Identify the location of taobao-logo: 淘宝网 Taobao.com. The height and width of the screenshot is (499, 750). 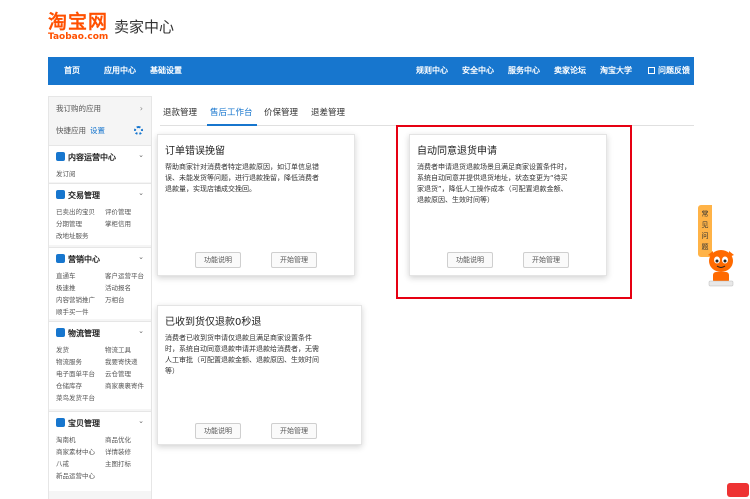
(79, 27).